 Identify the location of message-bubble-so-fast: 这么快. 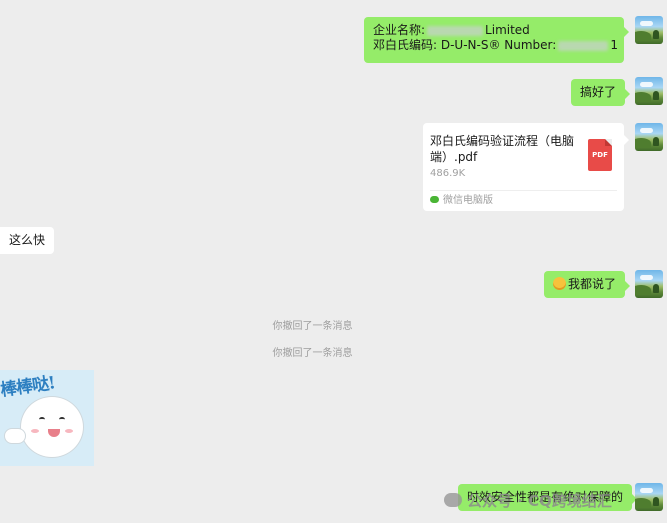
(27, 240).